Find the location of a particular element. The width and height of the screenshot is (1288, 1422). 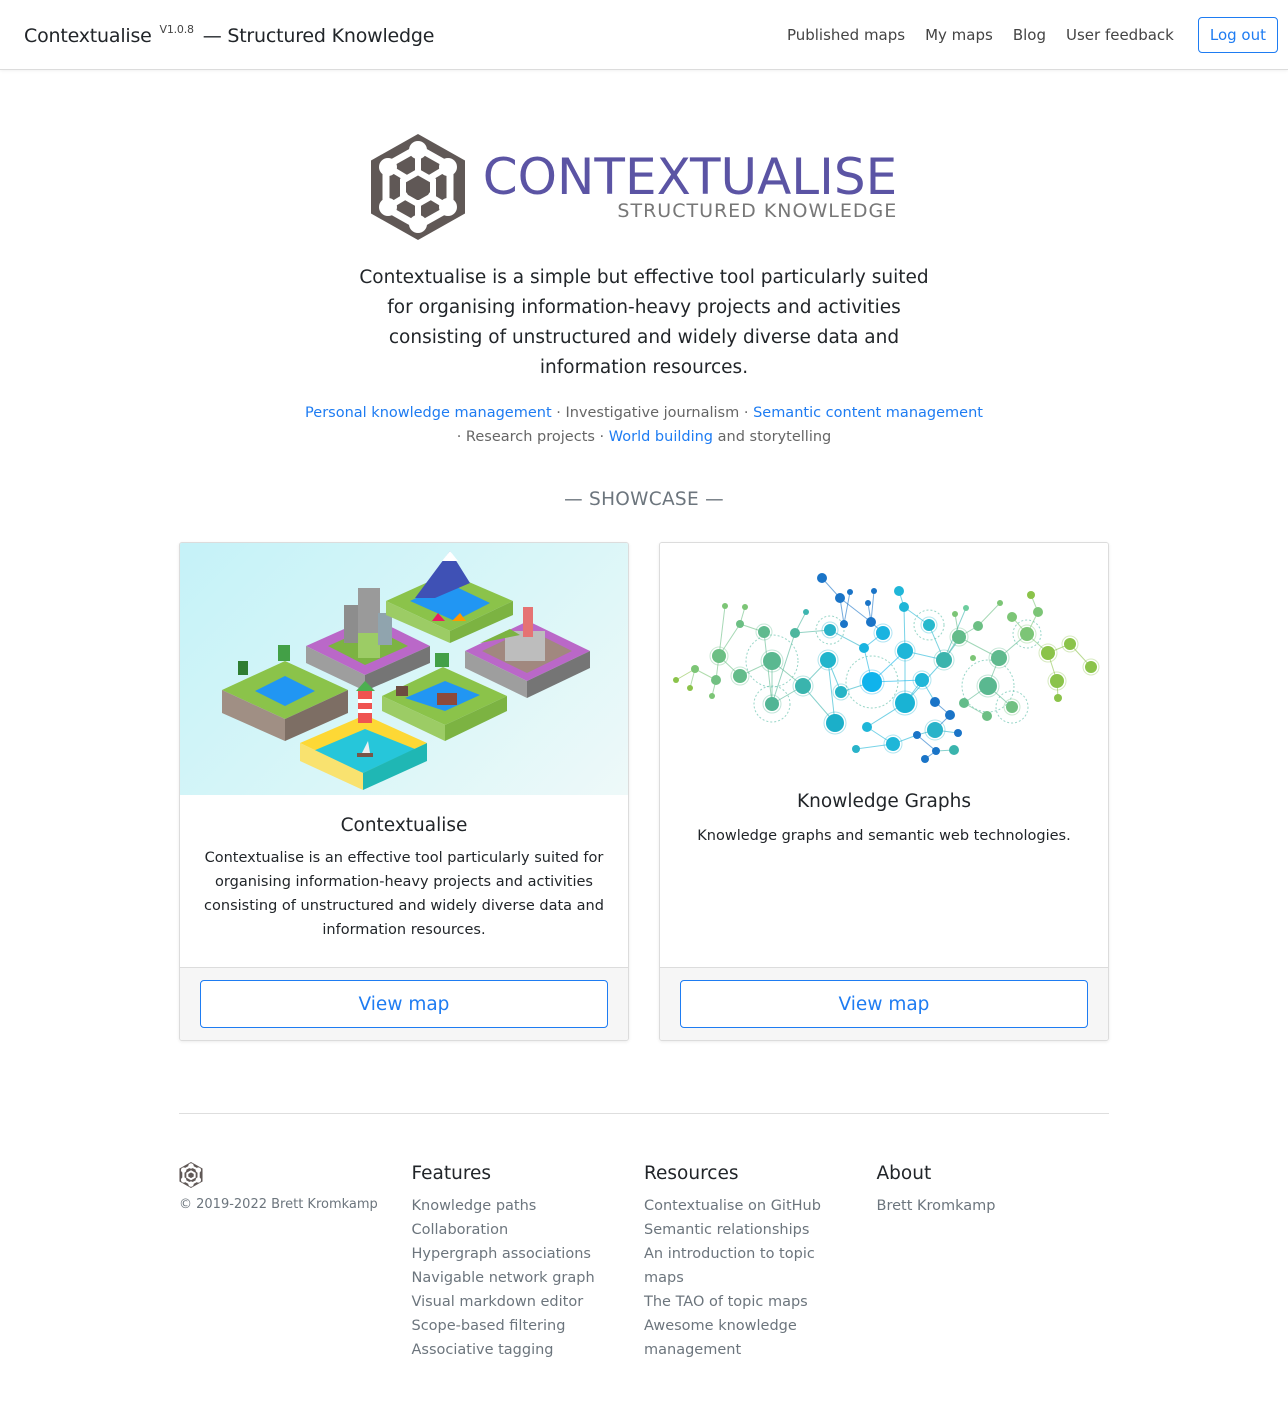

card-footer: View map is located at coordinates (404, 1003).